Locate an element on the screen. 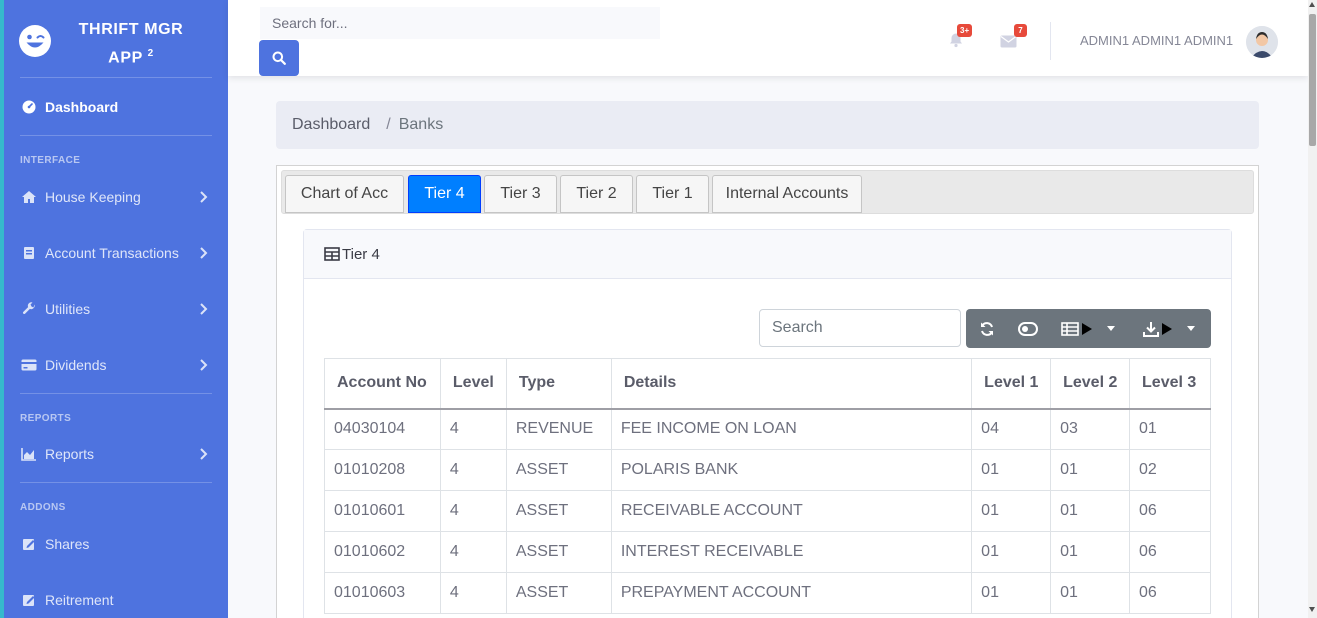 The width and height of the screenshot is (1317, 618). sidebar-item-house-keeping: House Keeping is located at coordinates (116, 197).